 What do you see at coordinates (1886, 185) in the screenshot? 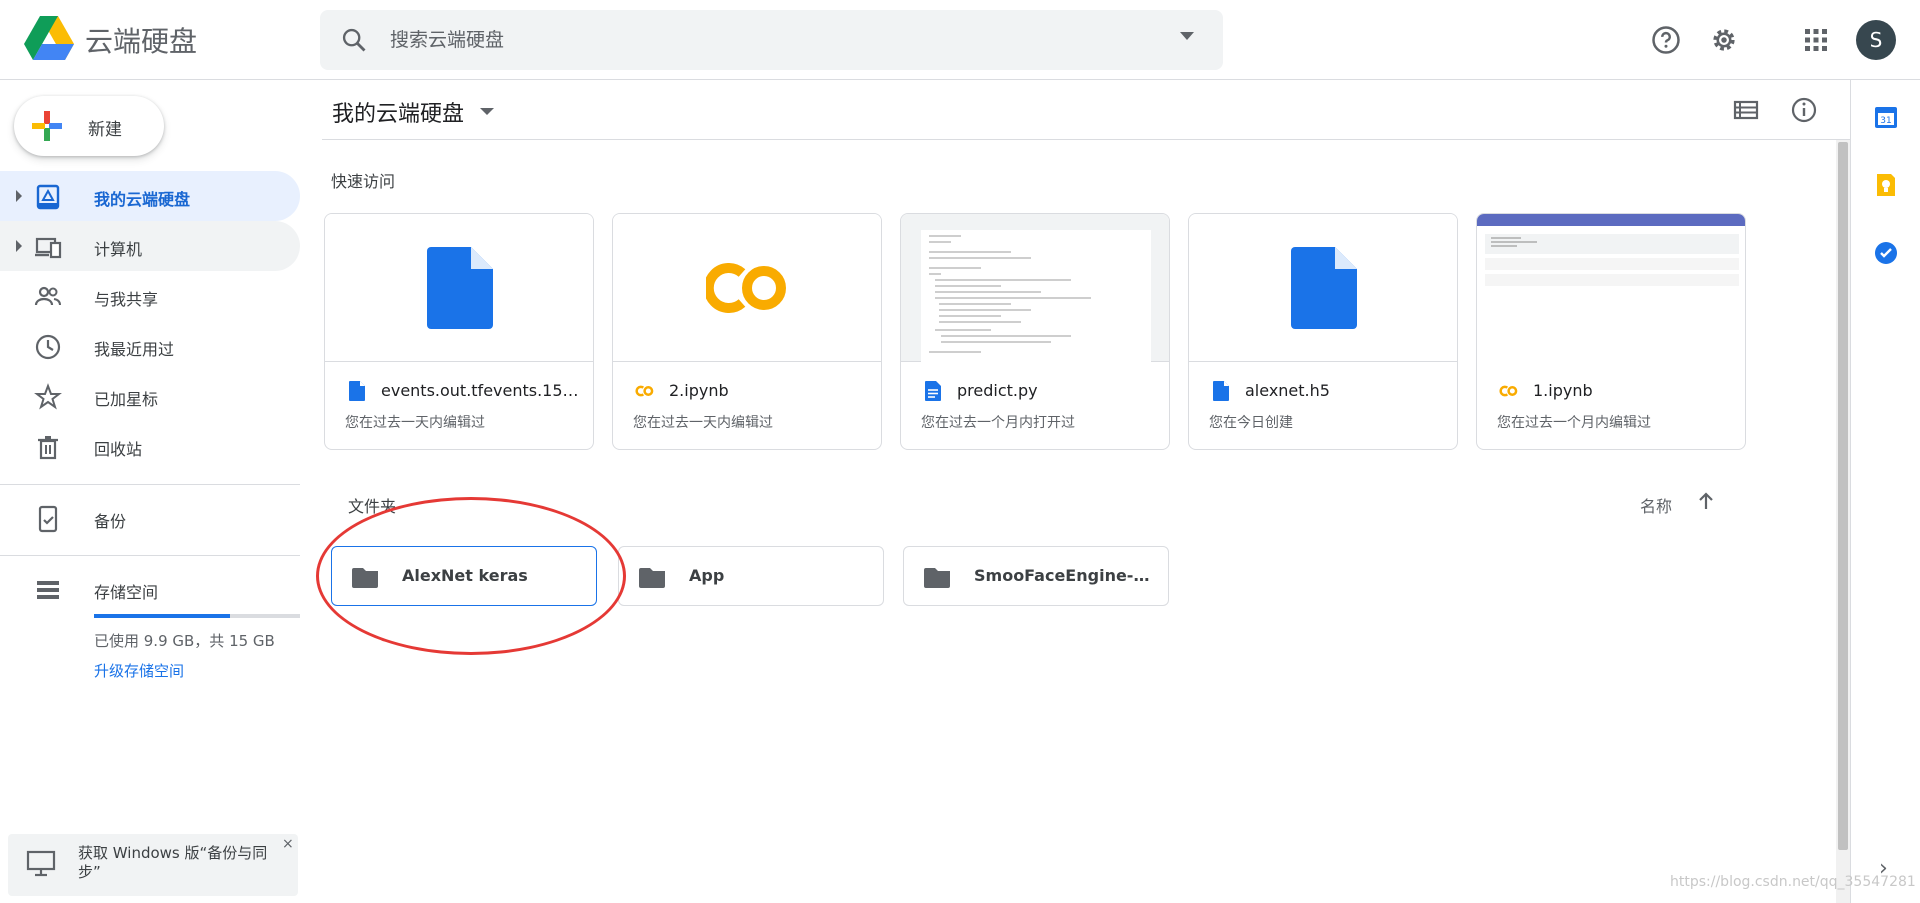
I see `keep-icon` at bounding box center [1886, 185].